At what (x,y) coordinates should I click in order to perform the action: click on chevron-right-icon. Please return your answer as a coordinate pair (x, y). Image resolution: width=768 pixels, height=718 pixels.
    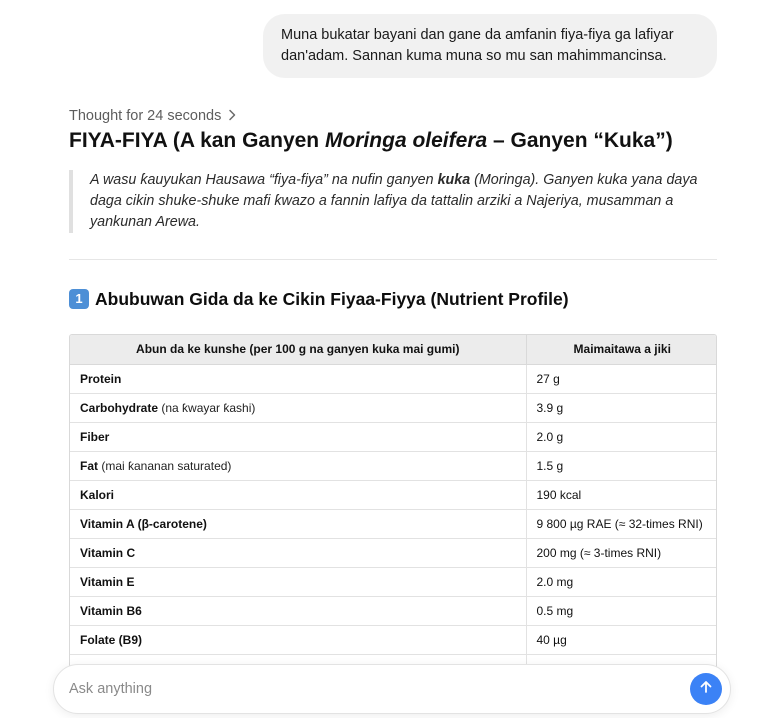
    Looking at the image, I should click on (232, 116).